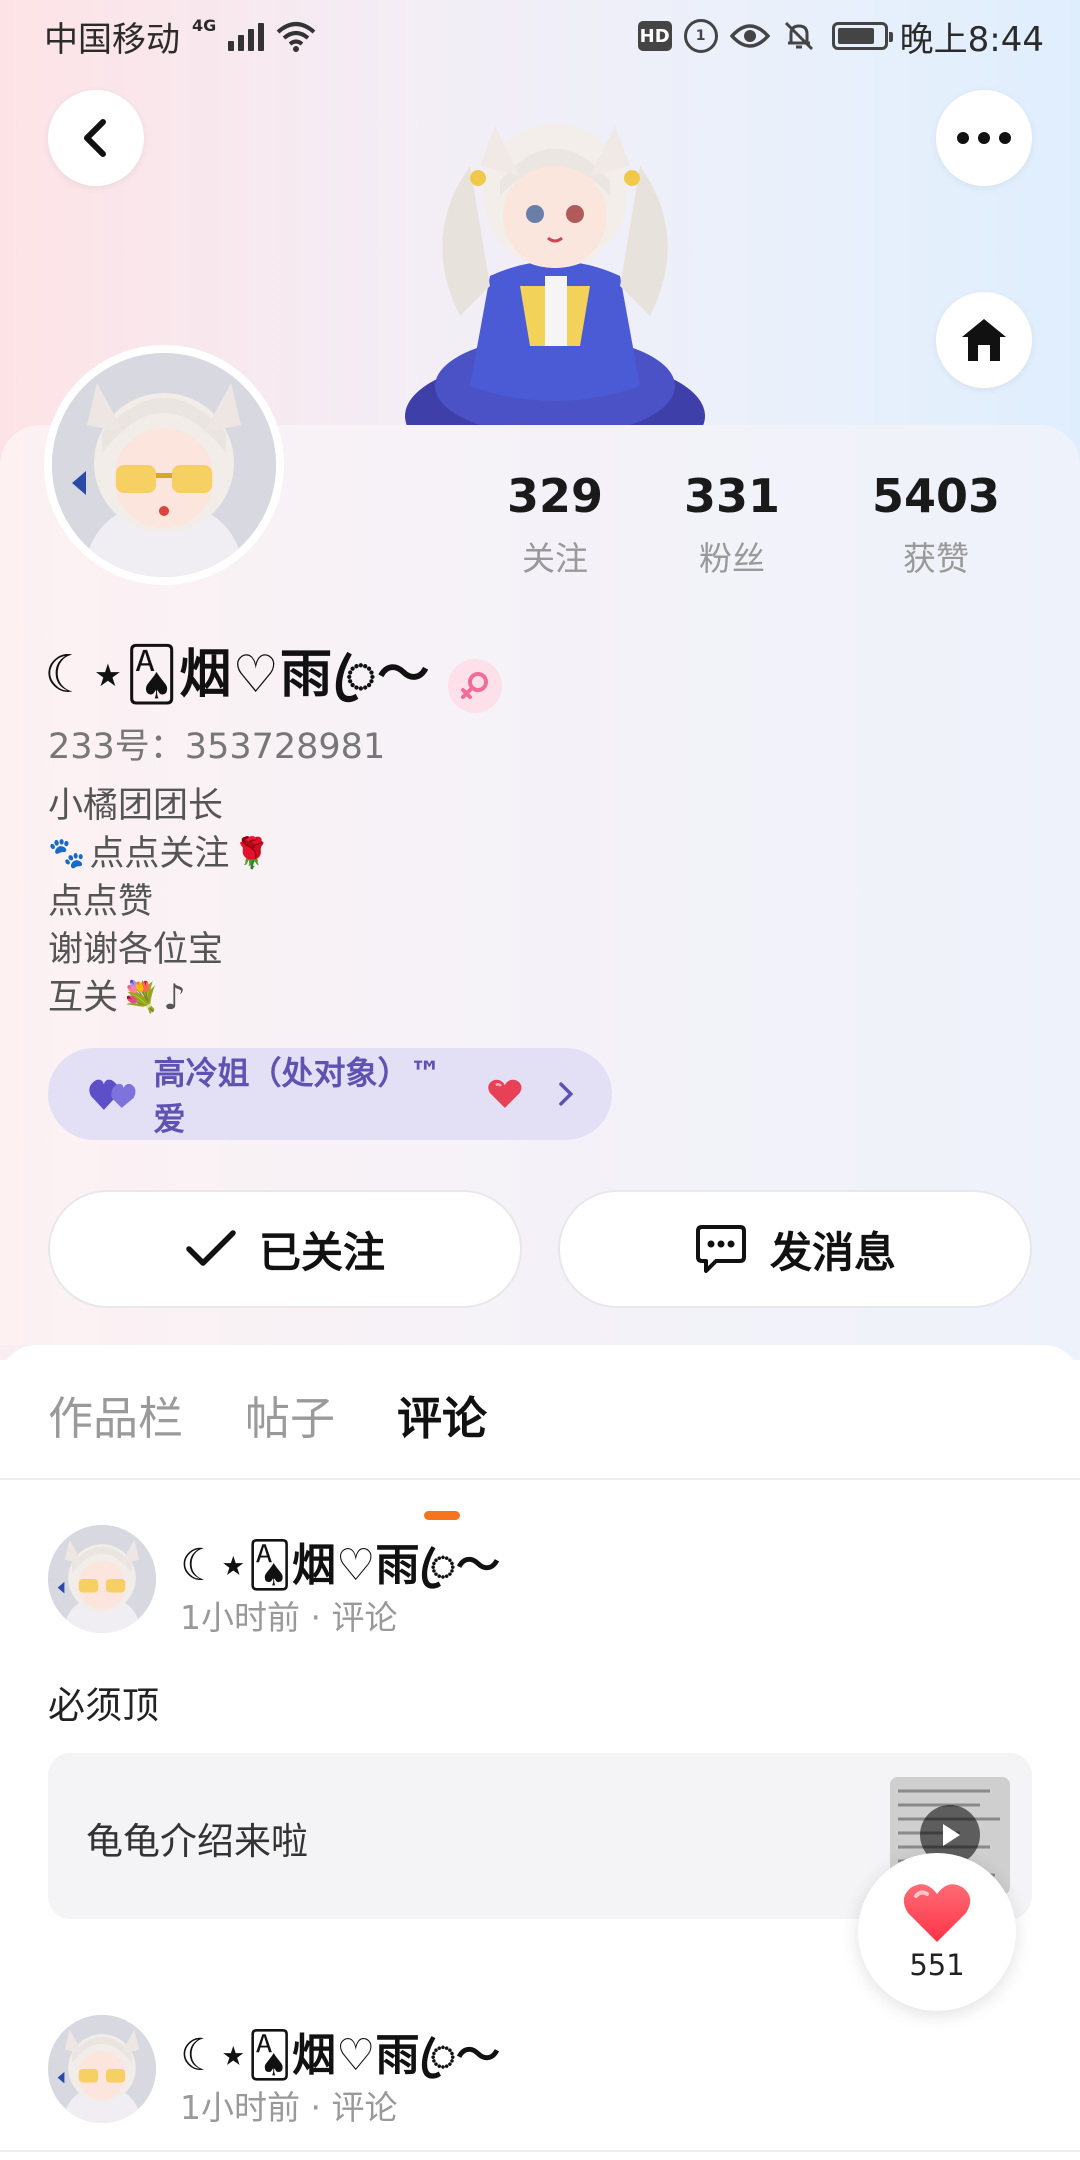  What do you see at coordinates (732, 558) in the screenshot?
I see `followers-label: 粉丝` at bounding box center [732, 558].